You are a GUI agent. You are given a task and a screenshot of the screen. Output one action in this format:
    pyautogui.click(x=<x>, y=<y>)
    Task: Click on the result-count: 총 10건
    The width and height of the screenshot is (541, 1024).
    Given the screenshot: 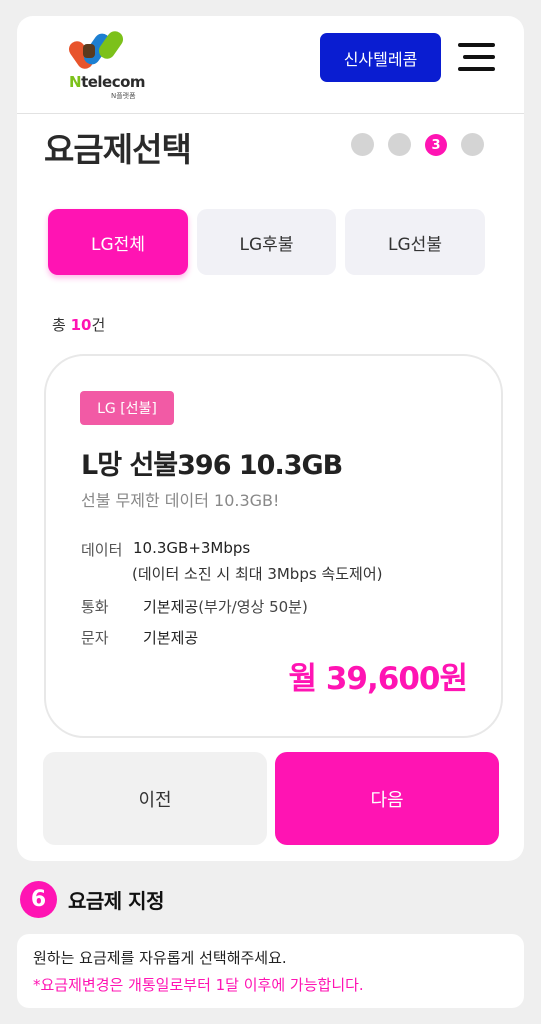 What is the action you would take?
    pyautogui.click(x=79, y=325)
    